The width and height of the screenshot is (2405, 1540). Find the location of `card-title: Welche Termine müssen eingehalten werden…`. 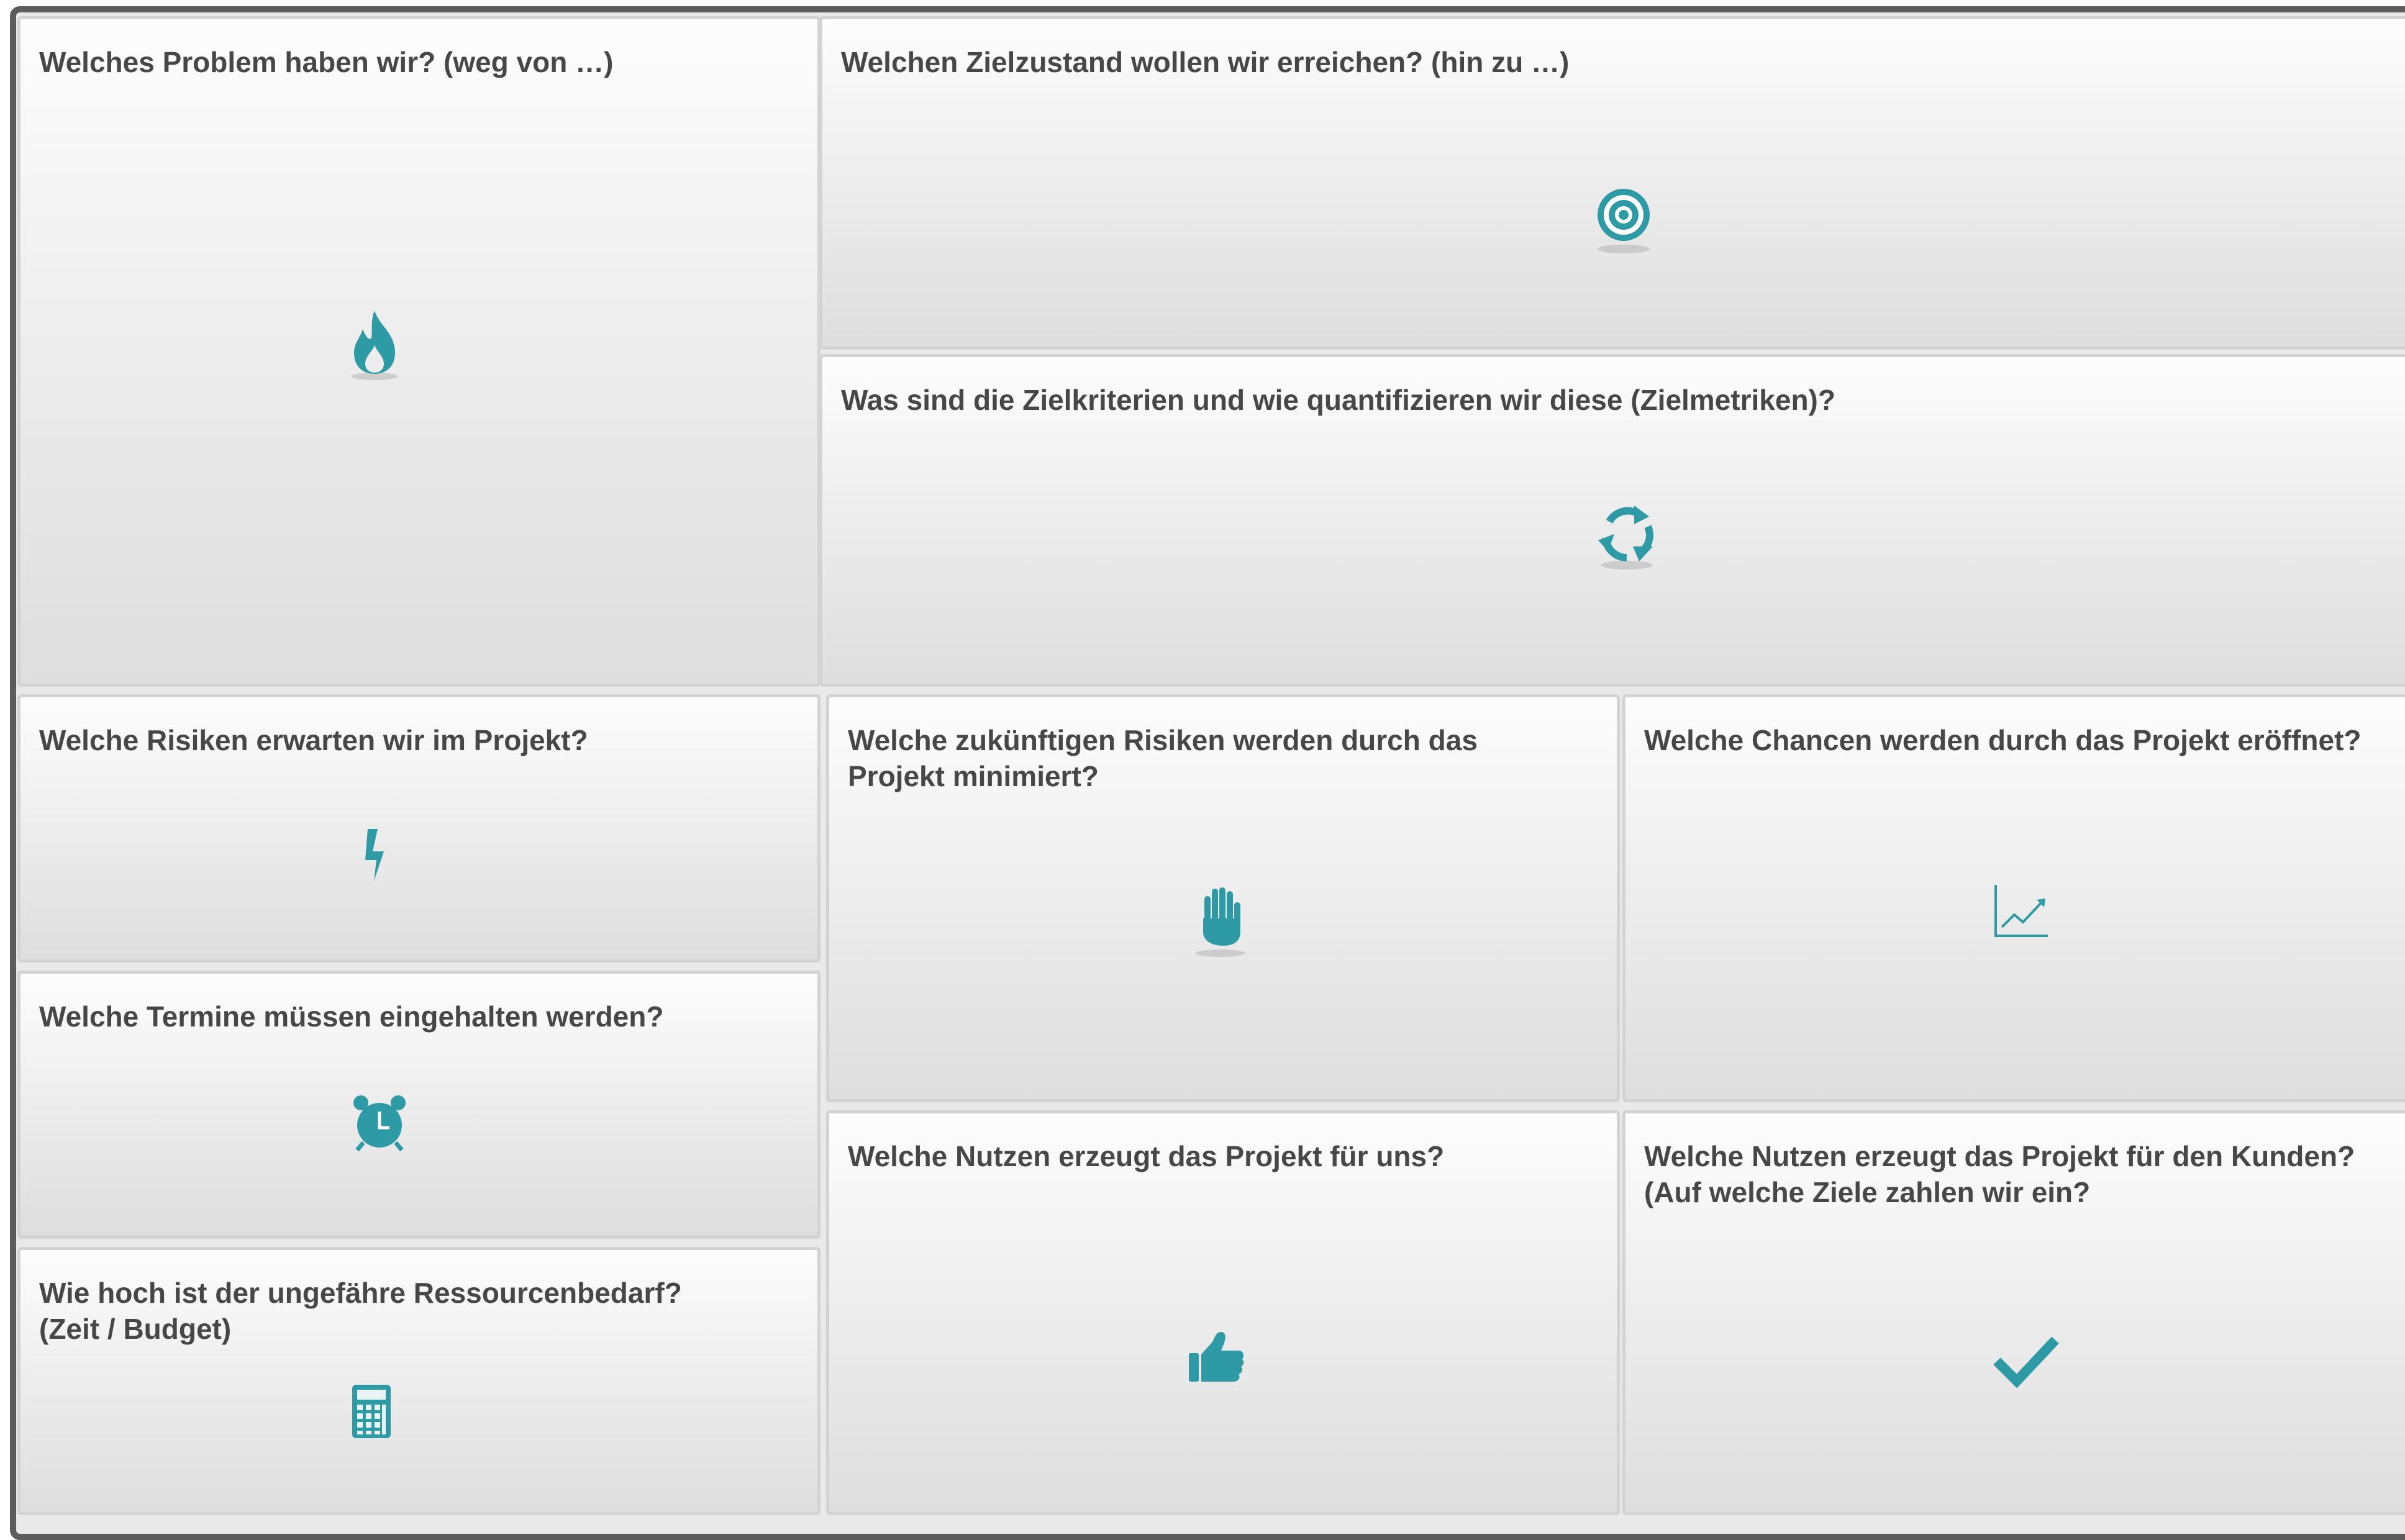

card-title: Welche Termine müssen eingehalten werden… is located at coordinates (351, 1017).